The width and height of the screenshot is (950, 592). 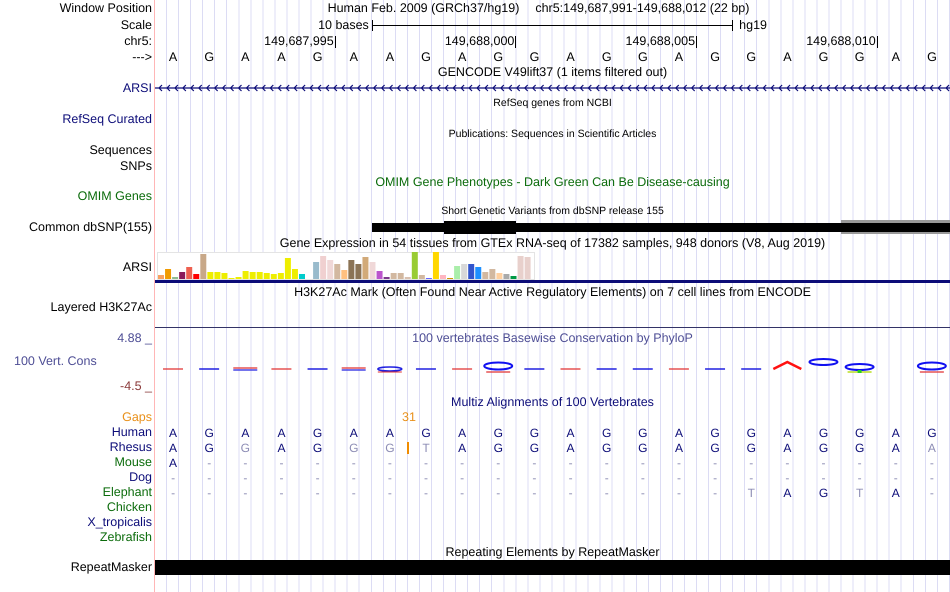 I want to click on track-title: GENCODE V49lift37 (1 items filtered out), so click(x=553, y=72).